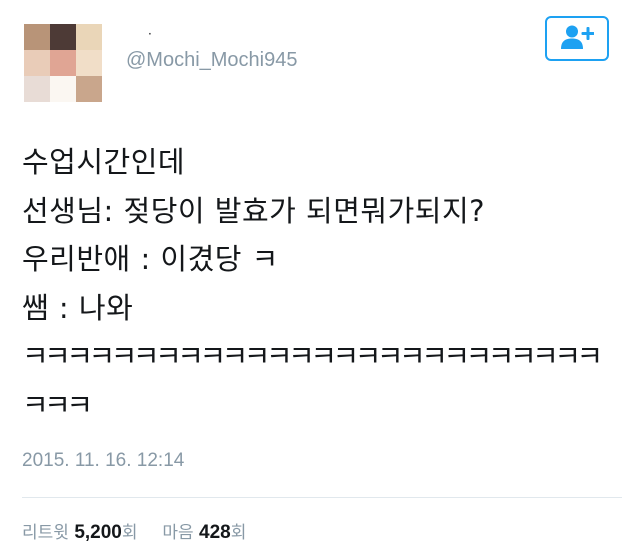 The height and width of the screenshot is (545, 640). What do you see at coordinates (238, 533) in the screenshot?
I see `likes-unit: 회` at bounding box center [238, 533].